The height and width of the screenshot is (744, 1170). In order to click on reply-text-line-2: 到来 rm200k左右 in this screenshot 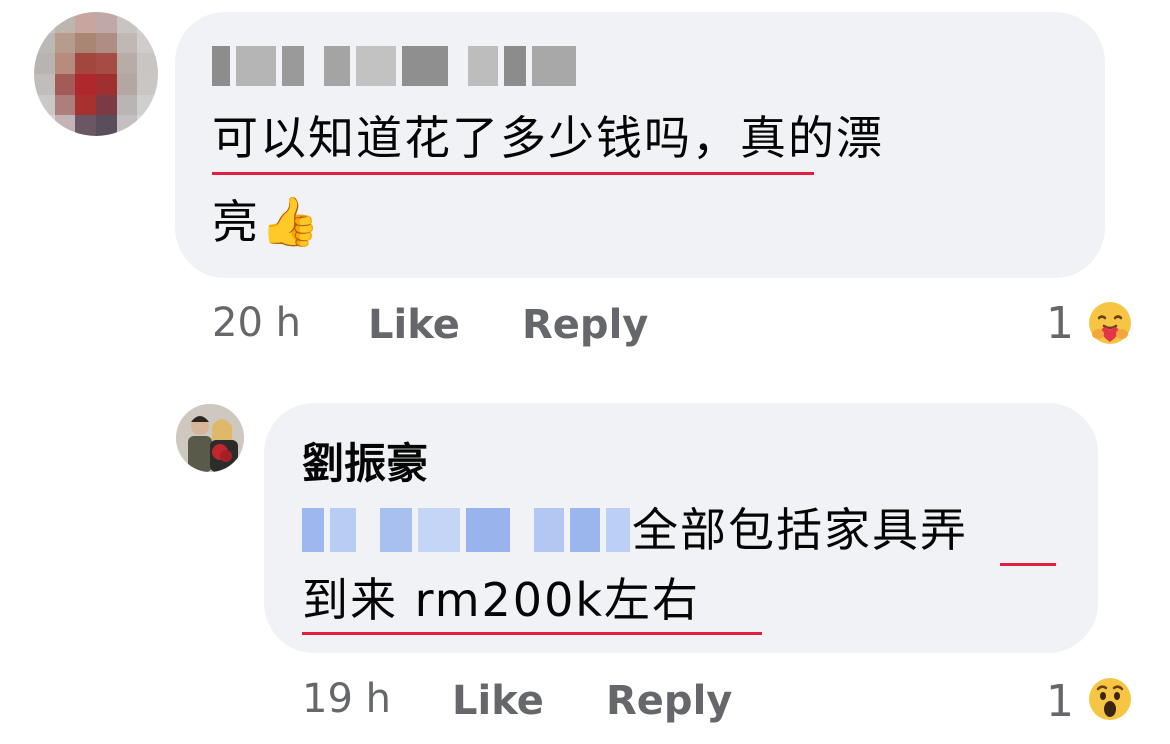, I will do `click(501, 600)`.